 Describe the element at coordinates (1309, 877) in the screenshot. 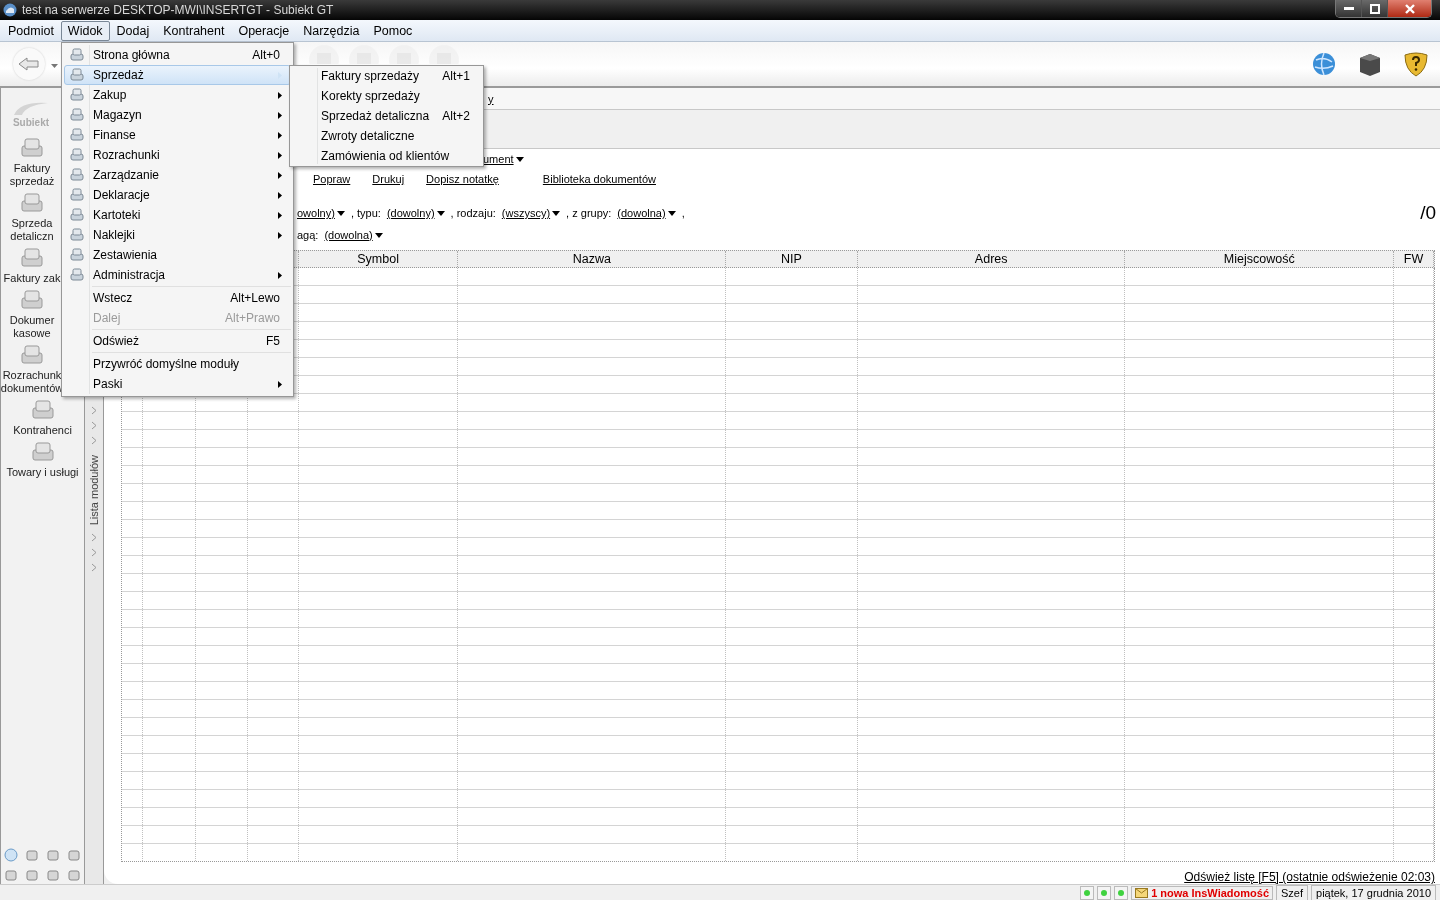

I see `refresh-link: Odśwież listę [F5] (ostatnie odświeżenie 02:03)` at that location.